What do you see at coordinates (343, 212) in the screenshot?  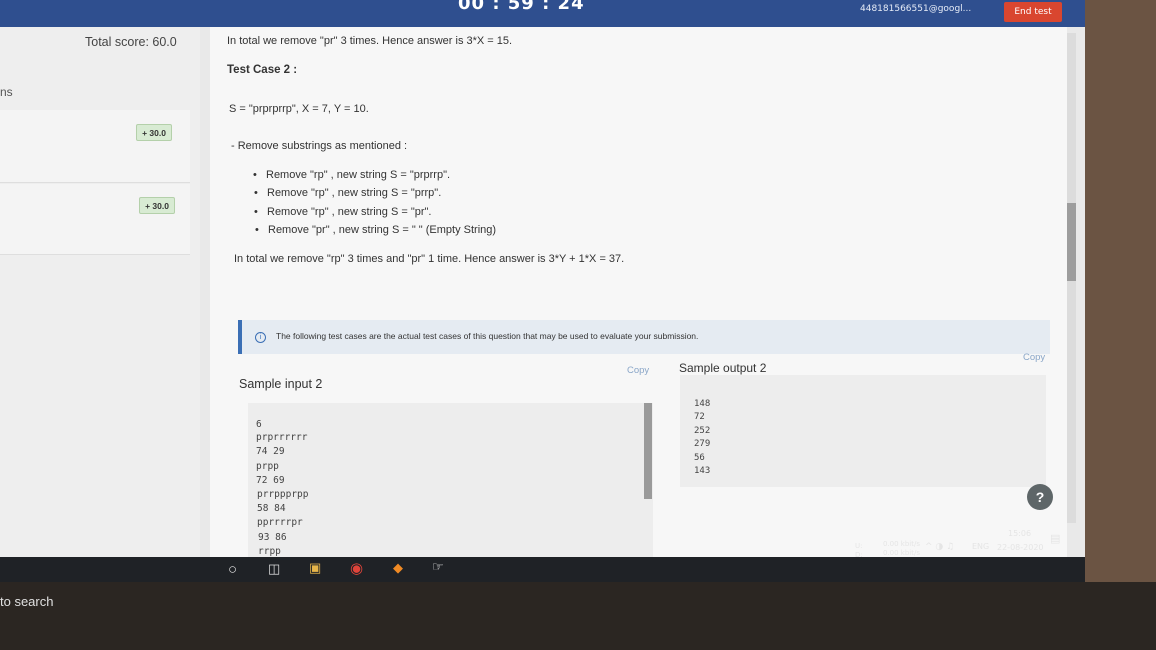 I see `step-item: Remove "rp" , new string S = "pr".` at bounding box center [343, 212].